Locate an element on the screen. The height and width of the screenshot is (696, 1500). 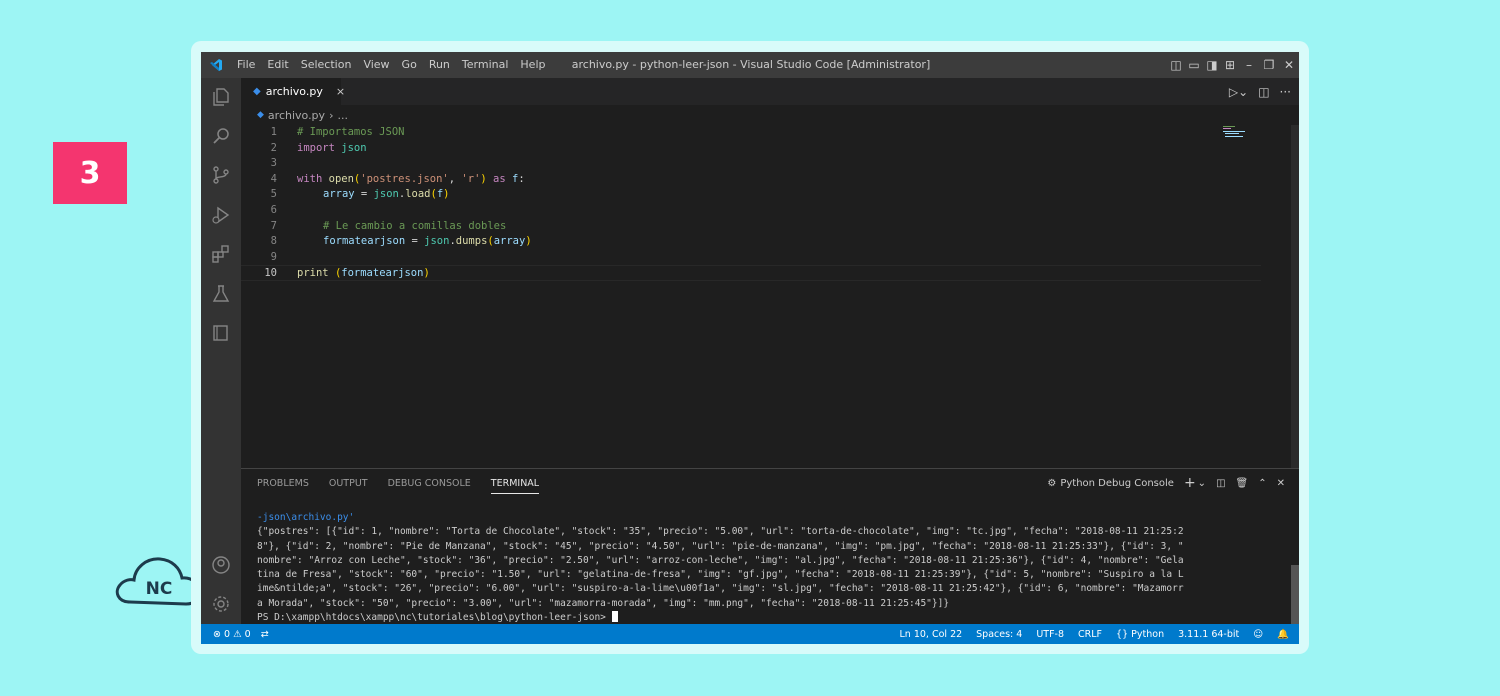
terminal-scrollbar is located at coordinates (1295, 595).